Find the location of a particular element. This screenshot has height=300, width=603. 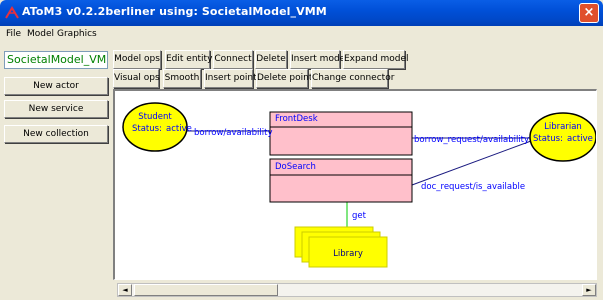

label-borrow-availability: borrow/availability is located at coordinates (233, 133).